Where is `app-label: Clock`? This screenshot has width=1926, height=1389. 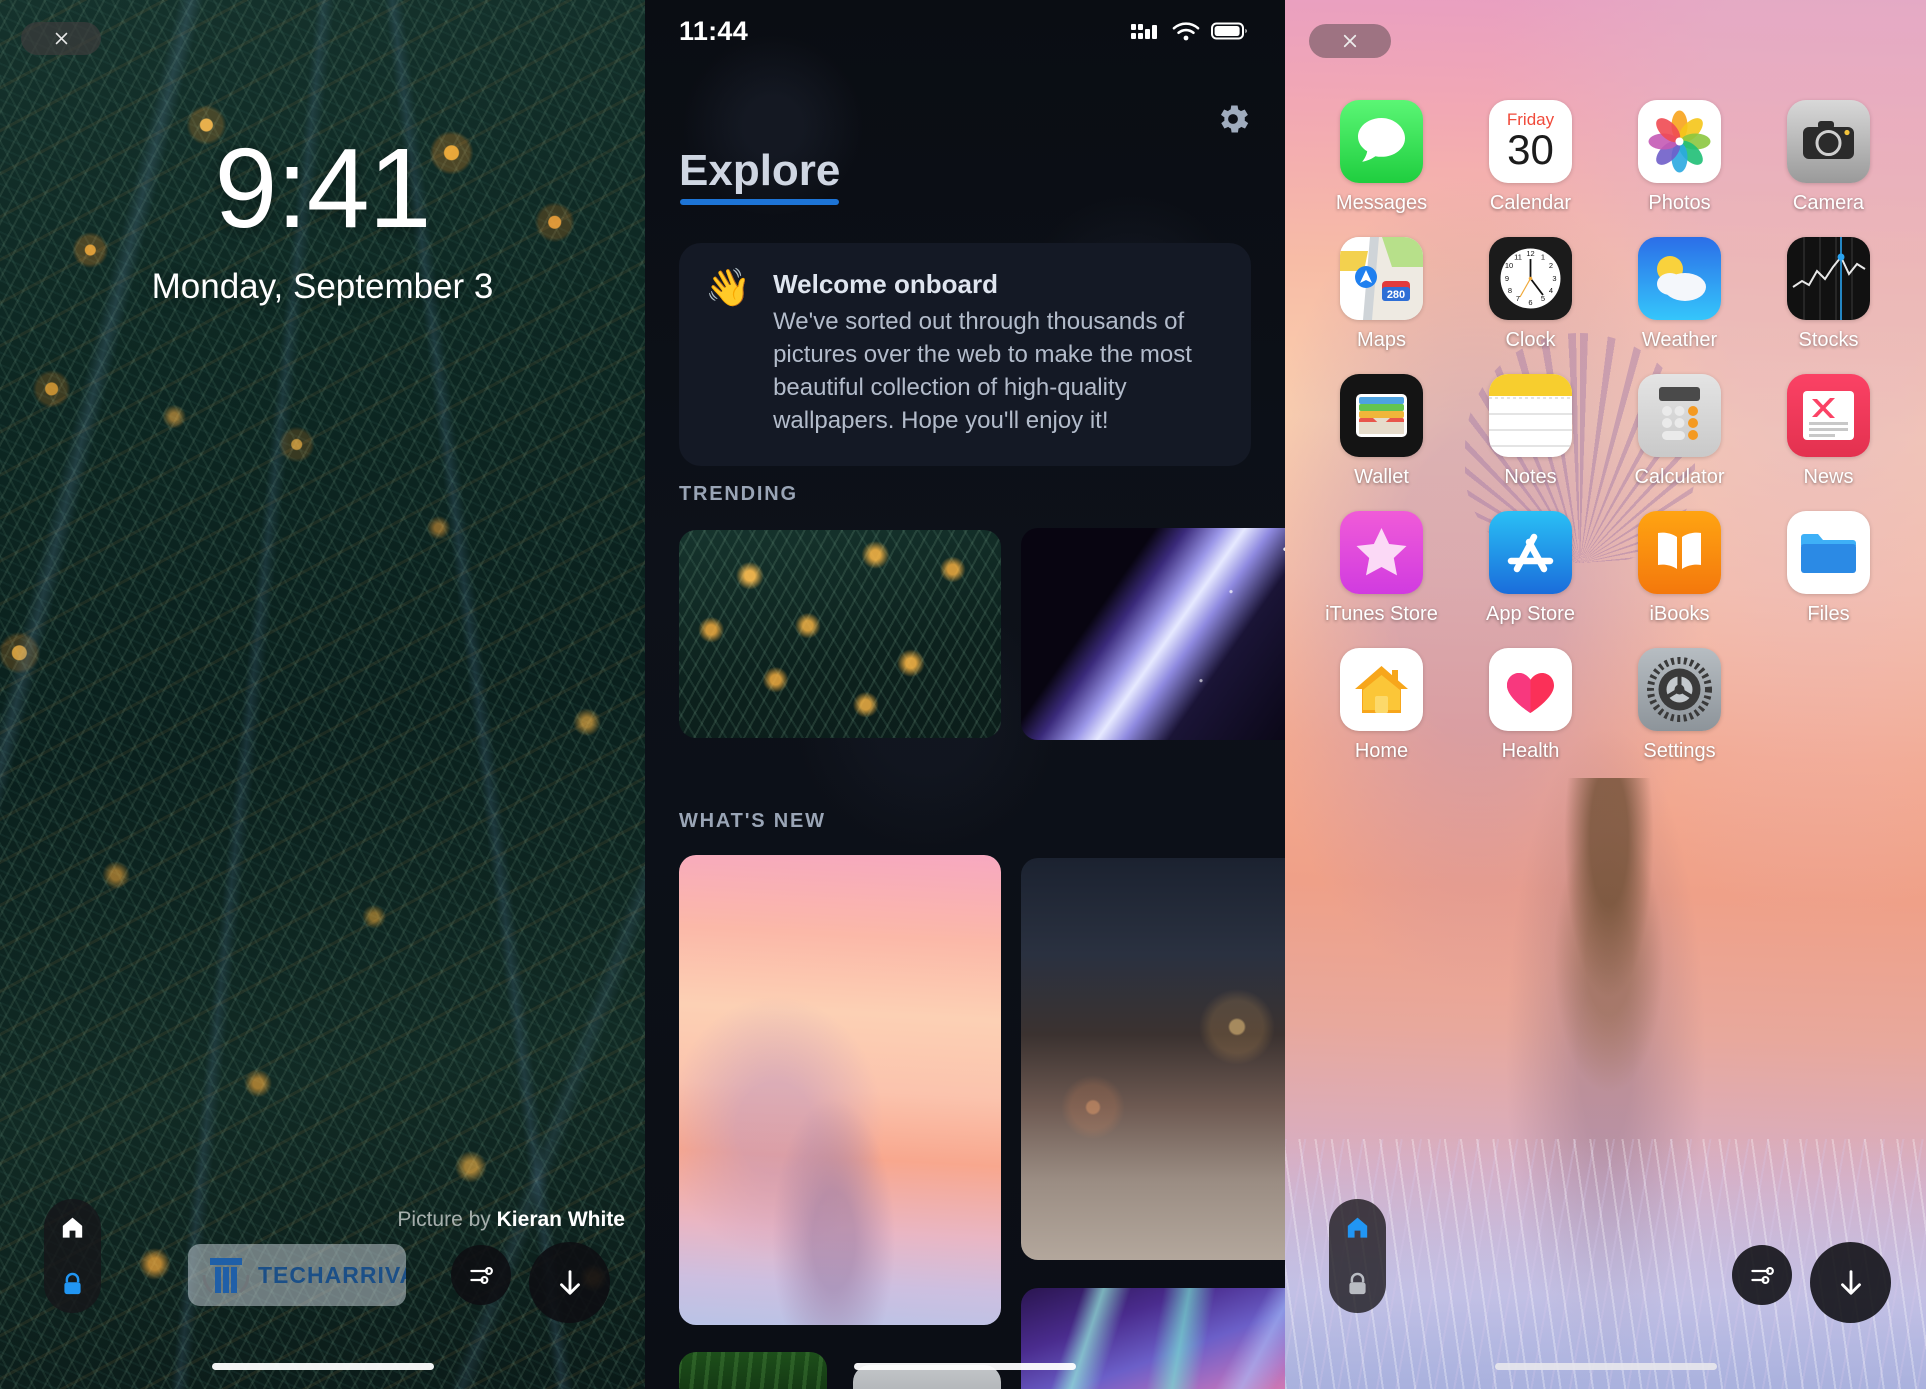
app-label: Clock is located at coordinates (1530, 340).